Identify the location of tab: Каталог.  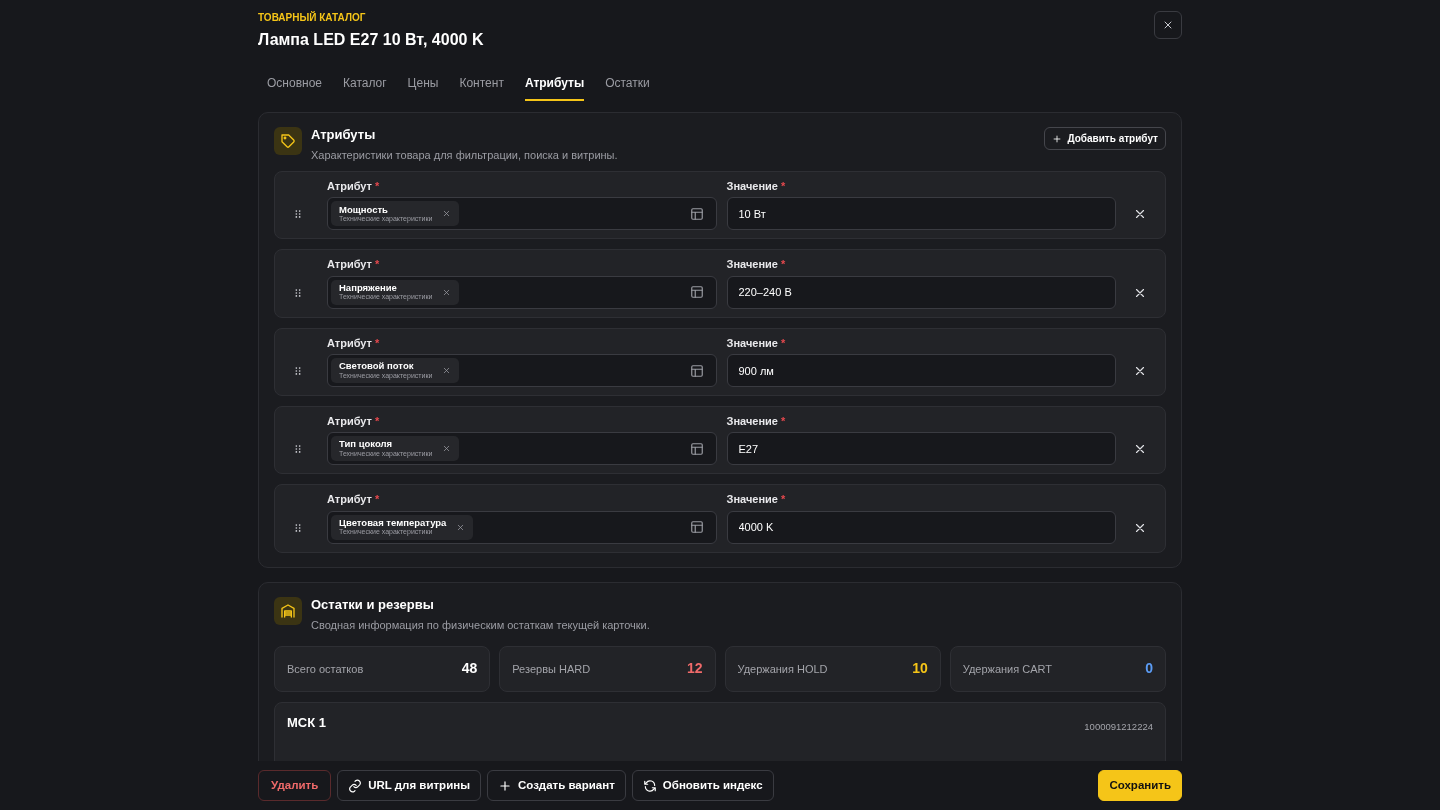
(365, 84).